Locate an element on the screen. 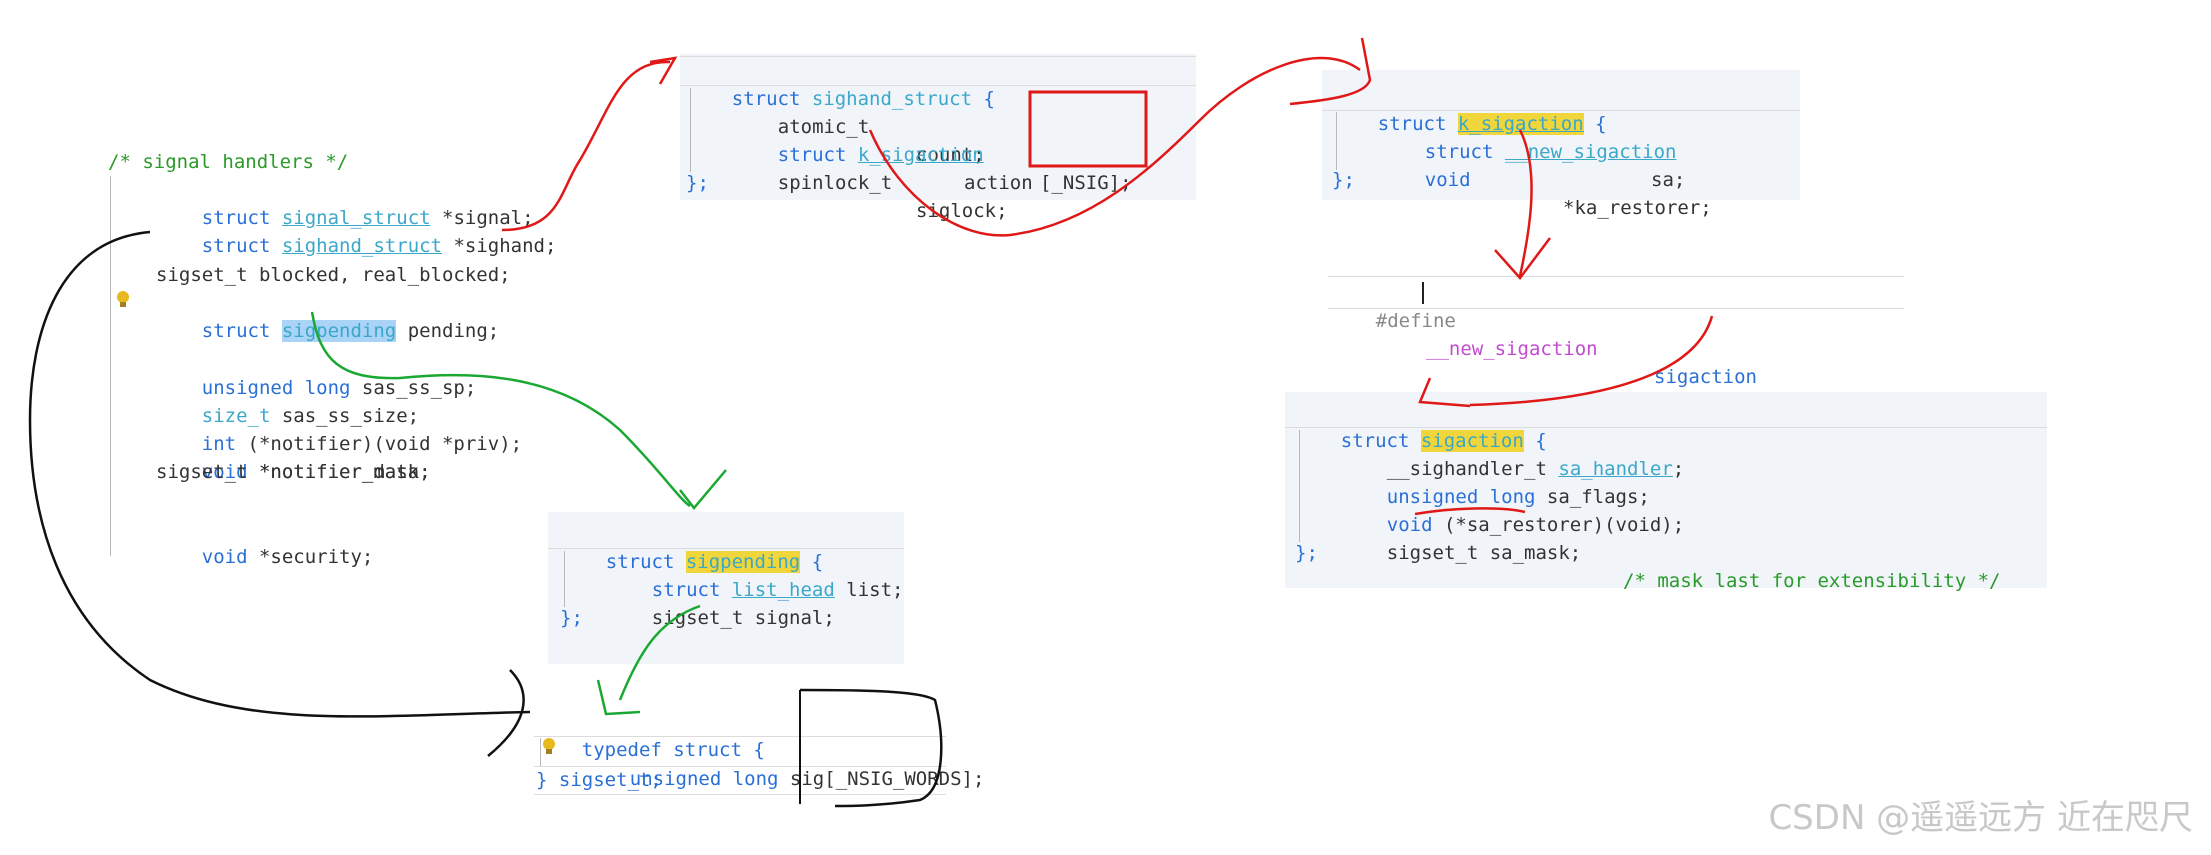  arrow-signal-to-sigset is located at coordinates (659, 652).